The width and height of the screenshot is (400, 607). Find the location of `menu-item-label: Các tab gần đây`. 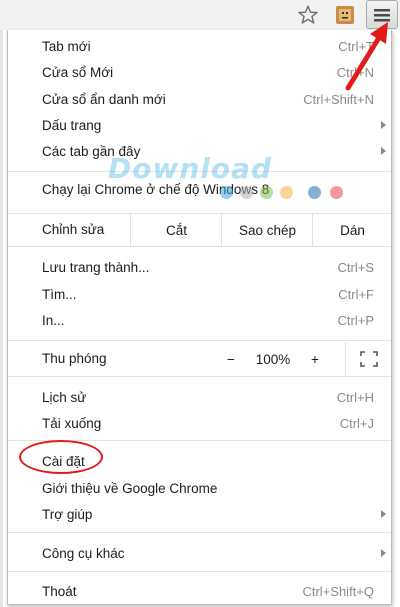

menu-item-label: Các tab gần đây is located at coordinates (91, 151).